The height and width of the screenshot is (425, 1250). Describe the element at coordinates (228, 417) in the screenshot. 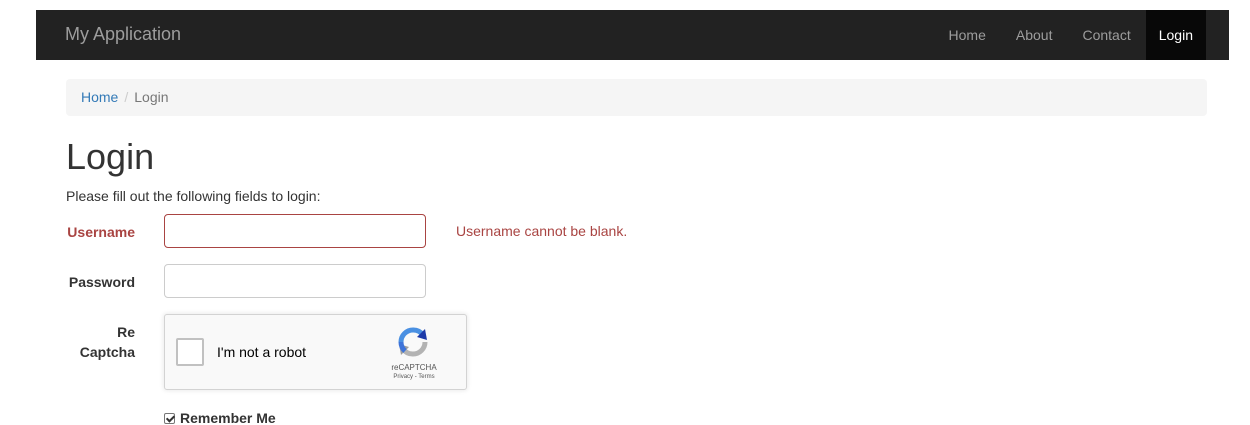

I see `remember-me-label: Remember Me` at that location.